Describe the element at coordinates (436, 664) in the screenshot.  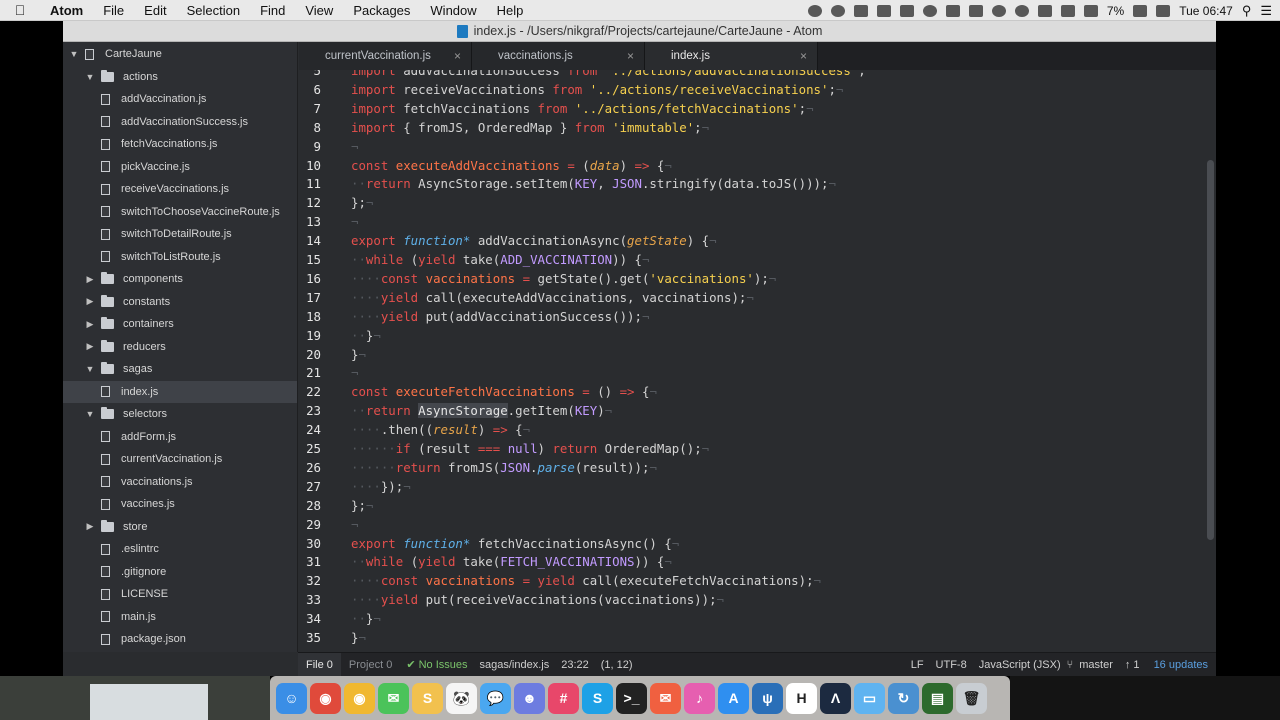
I see `linter-status: ✔ No Issues` at that location.